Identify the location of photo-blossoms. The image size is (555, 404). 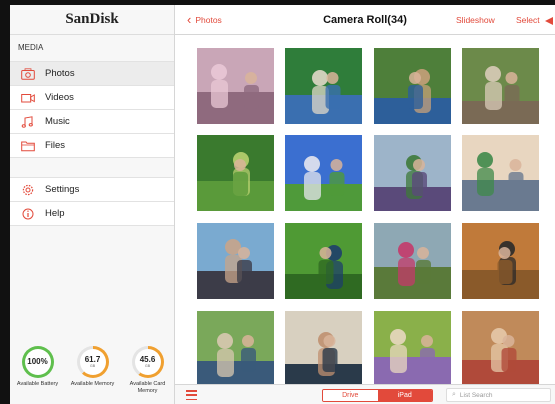
(235, 86).